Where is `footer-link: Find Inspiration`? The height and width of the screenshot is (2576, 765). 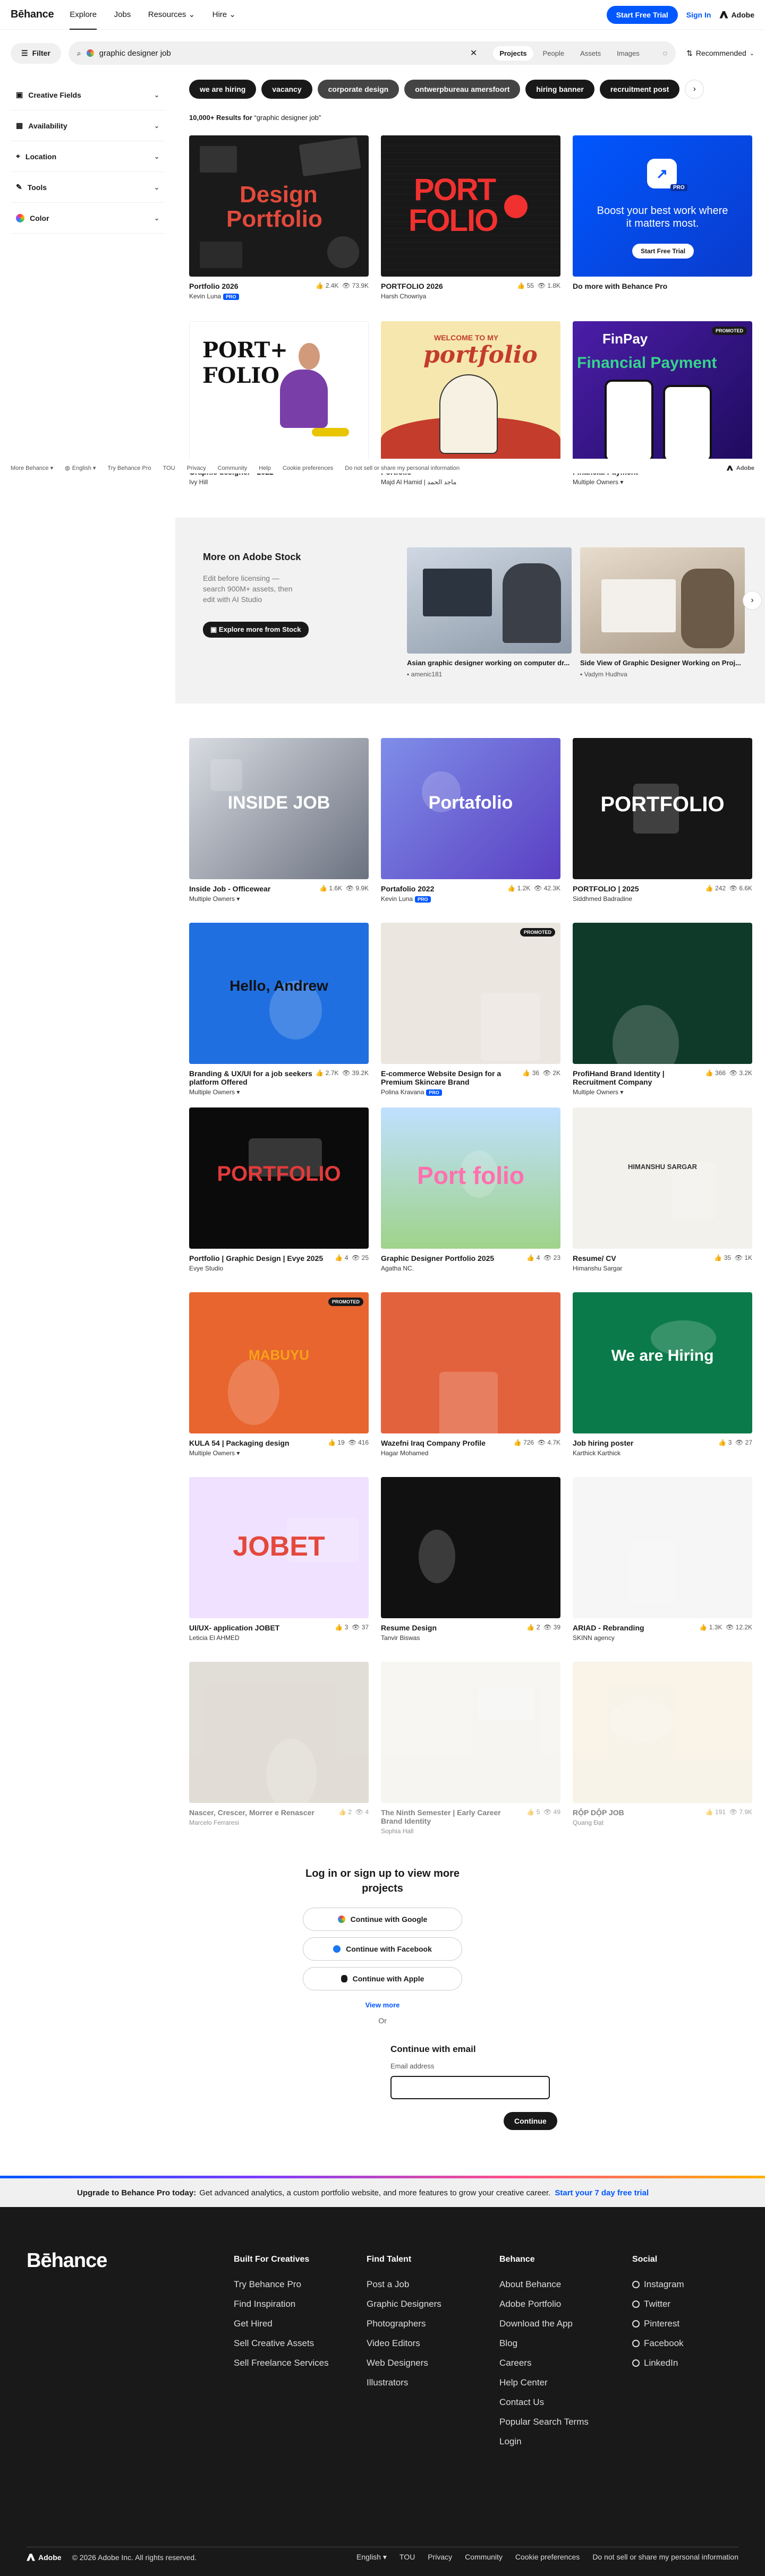
footer-link: Find Inspiration is located at coordinates (281, 2304).